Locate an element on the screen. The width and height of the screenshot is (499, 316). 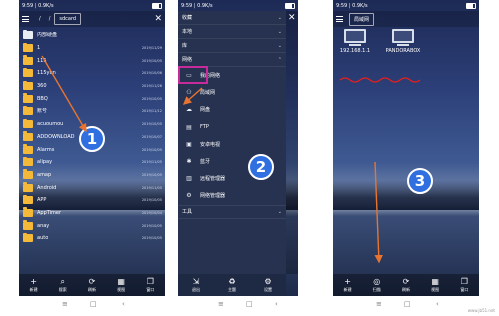
system-navigation-bar: ≡ □ ‹ ≡ □ ‹ ≡ □ ‹ www.jb51.net is located at coordinates (249, 307).